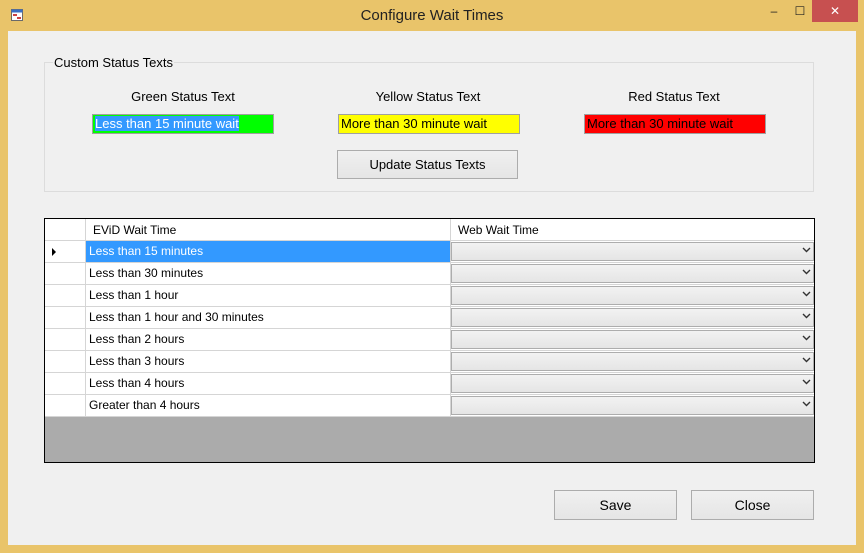  I want to click on green-status-value: Less than 15 minute wait, so click(167, 123).